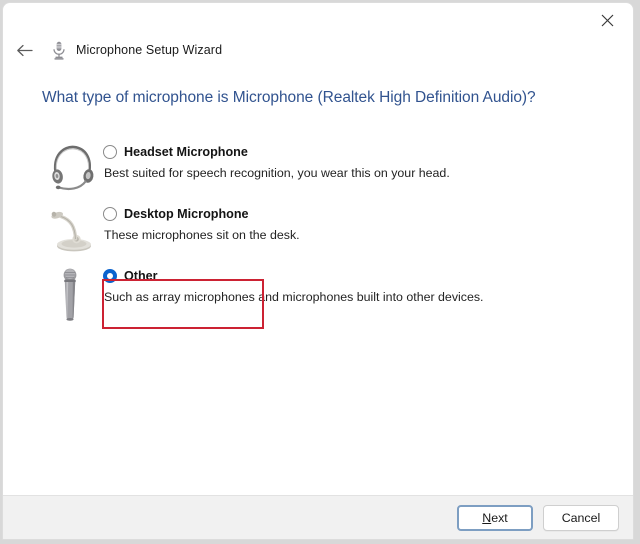  Describe the element at coordinates (318, 517) in the screenshot. I see `footer-bar: Next Cancel` at that location.